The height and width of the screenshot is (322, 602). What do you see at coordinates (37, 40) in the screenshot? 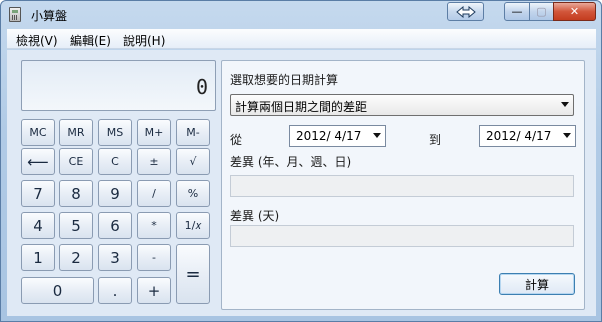
I see `menu-view: 檢視(V)` at bounding box center [37, 40].